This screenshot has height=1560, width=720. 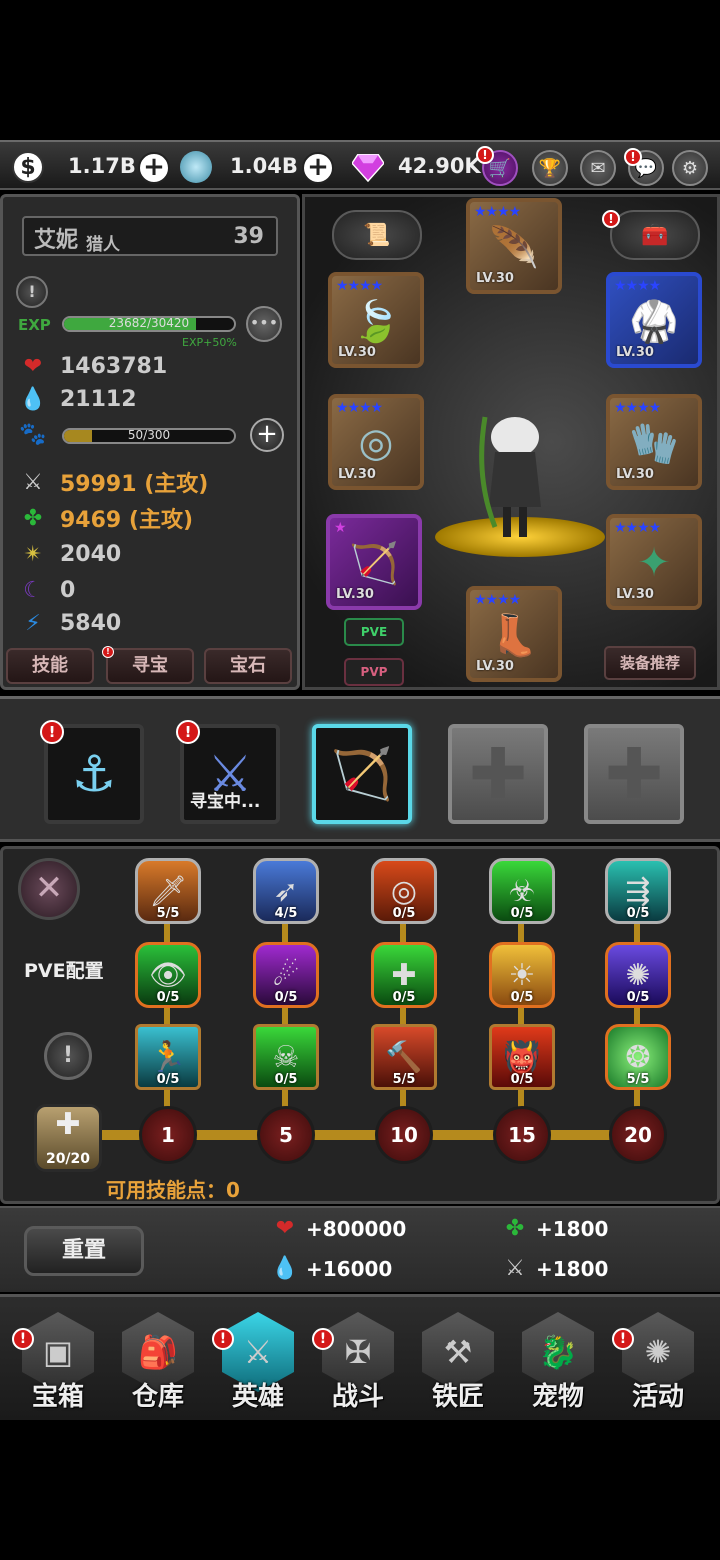 I want to click on equip-slot-shuriken: ★★★★ ✦ LV.30, so click(x=654, y=562).